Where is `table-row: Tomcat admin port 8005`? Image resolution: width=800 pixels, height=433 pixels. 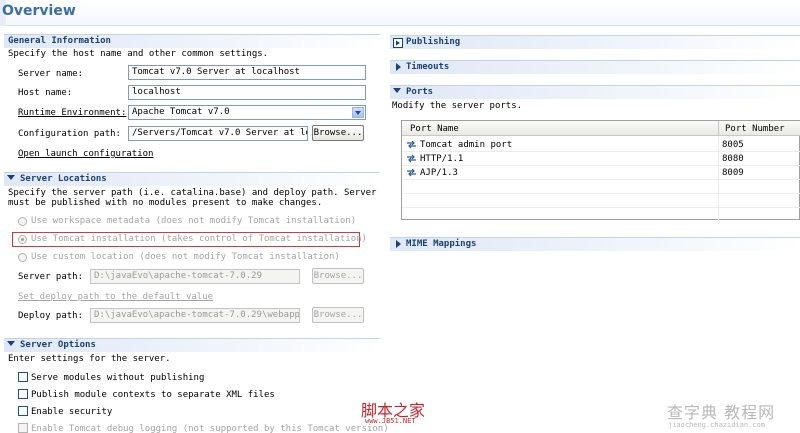 table-row: Tomcat admin port 8005 is located at coordinates (601, 145).